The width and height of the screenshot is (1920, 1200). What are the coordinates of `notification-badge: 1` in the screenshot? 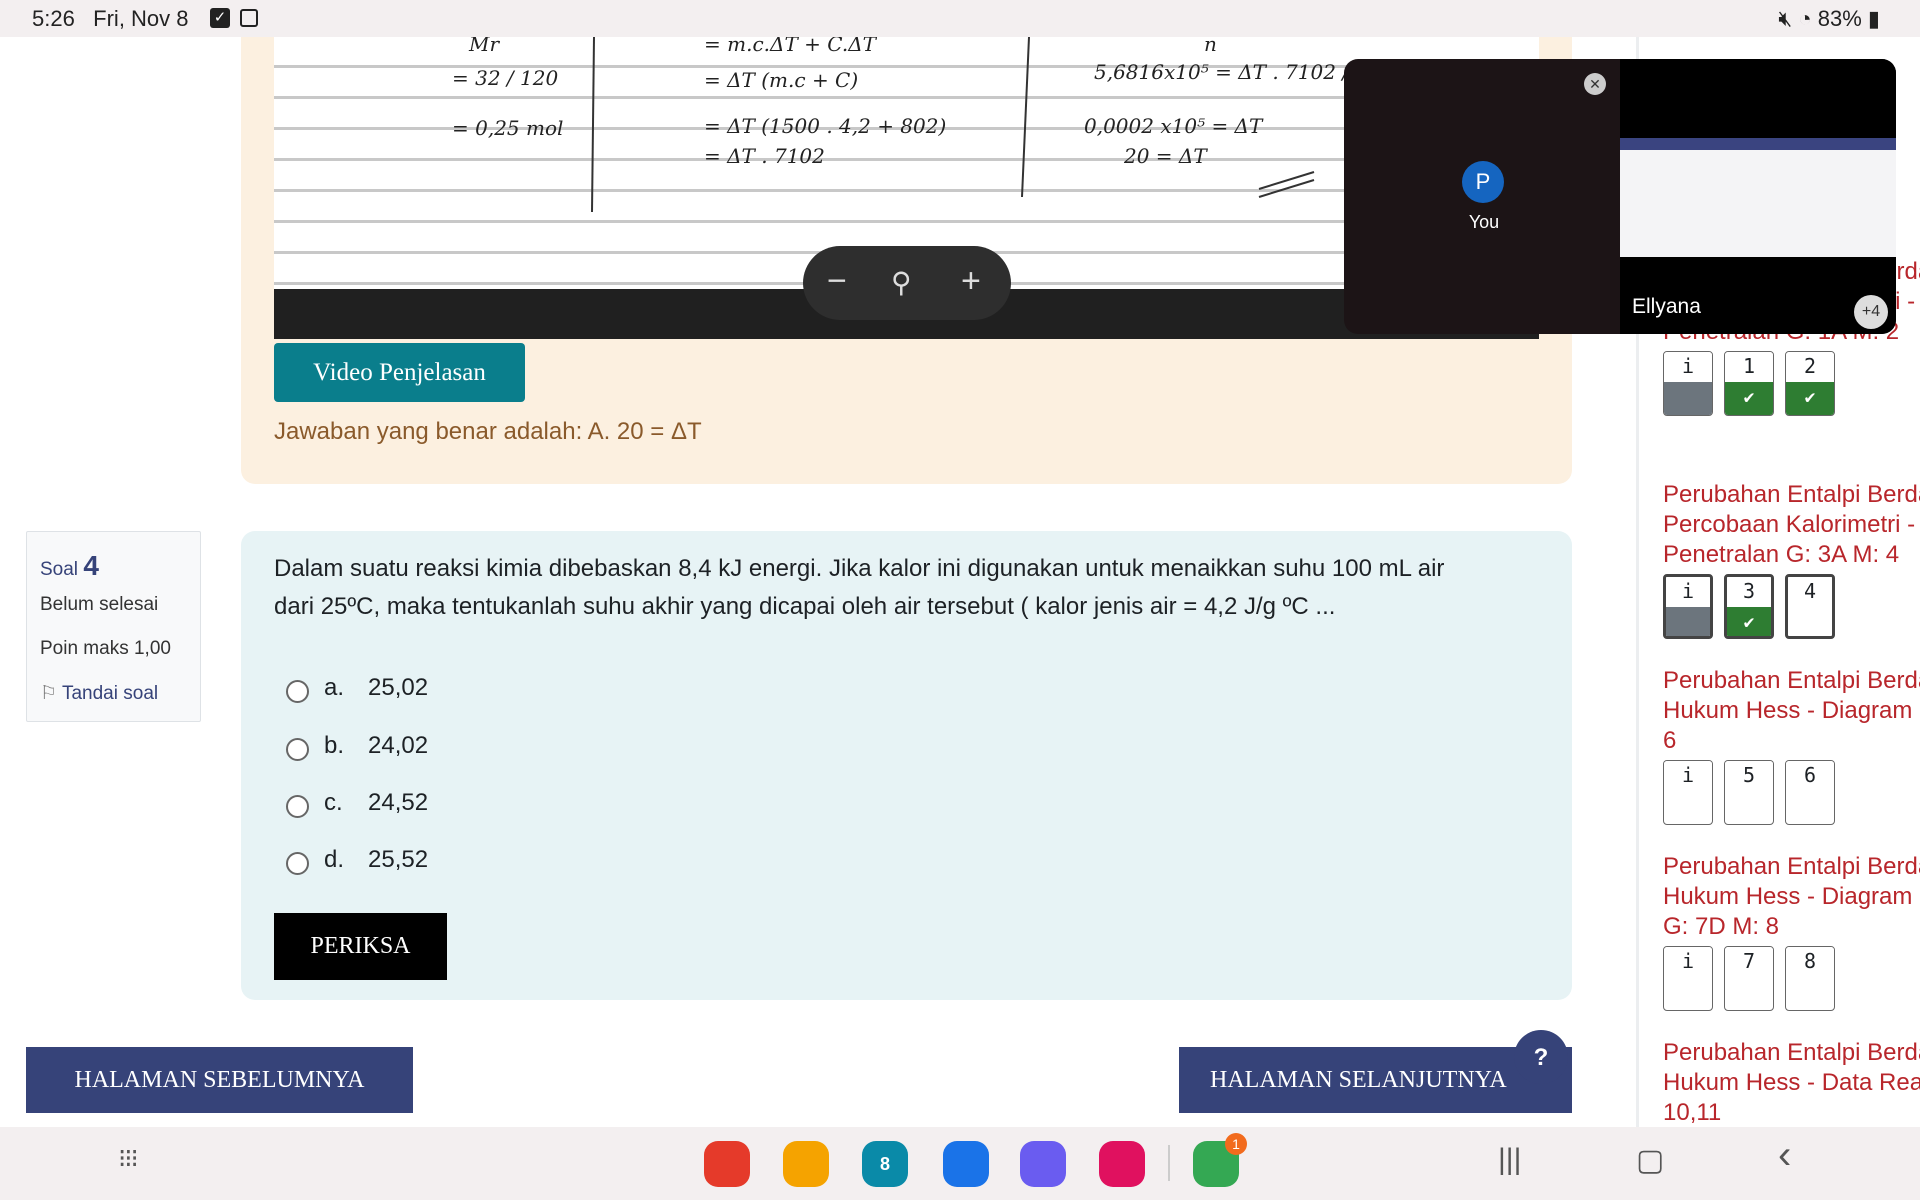 It's located at (1236, 1144).